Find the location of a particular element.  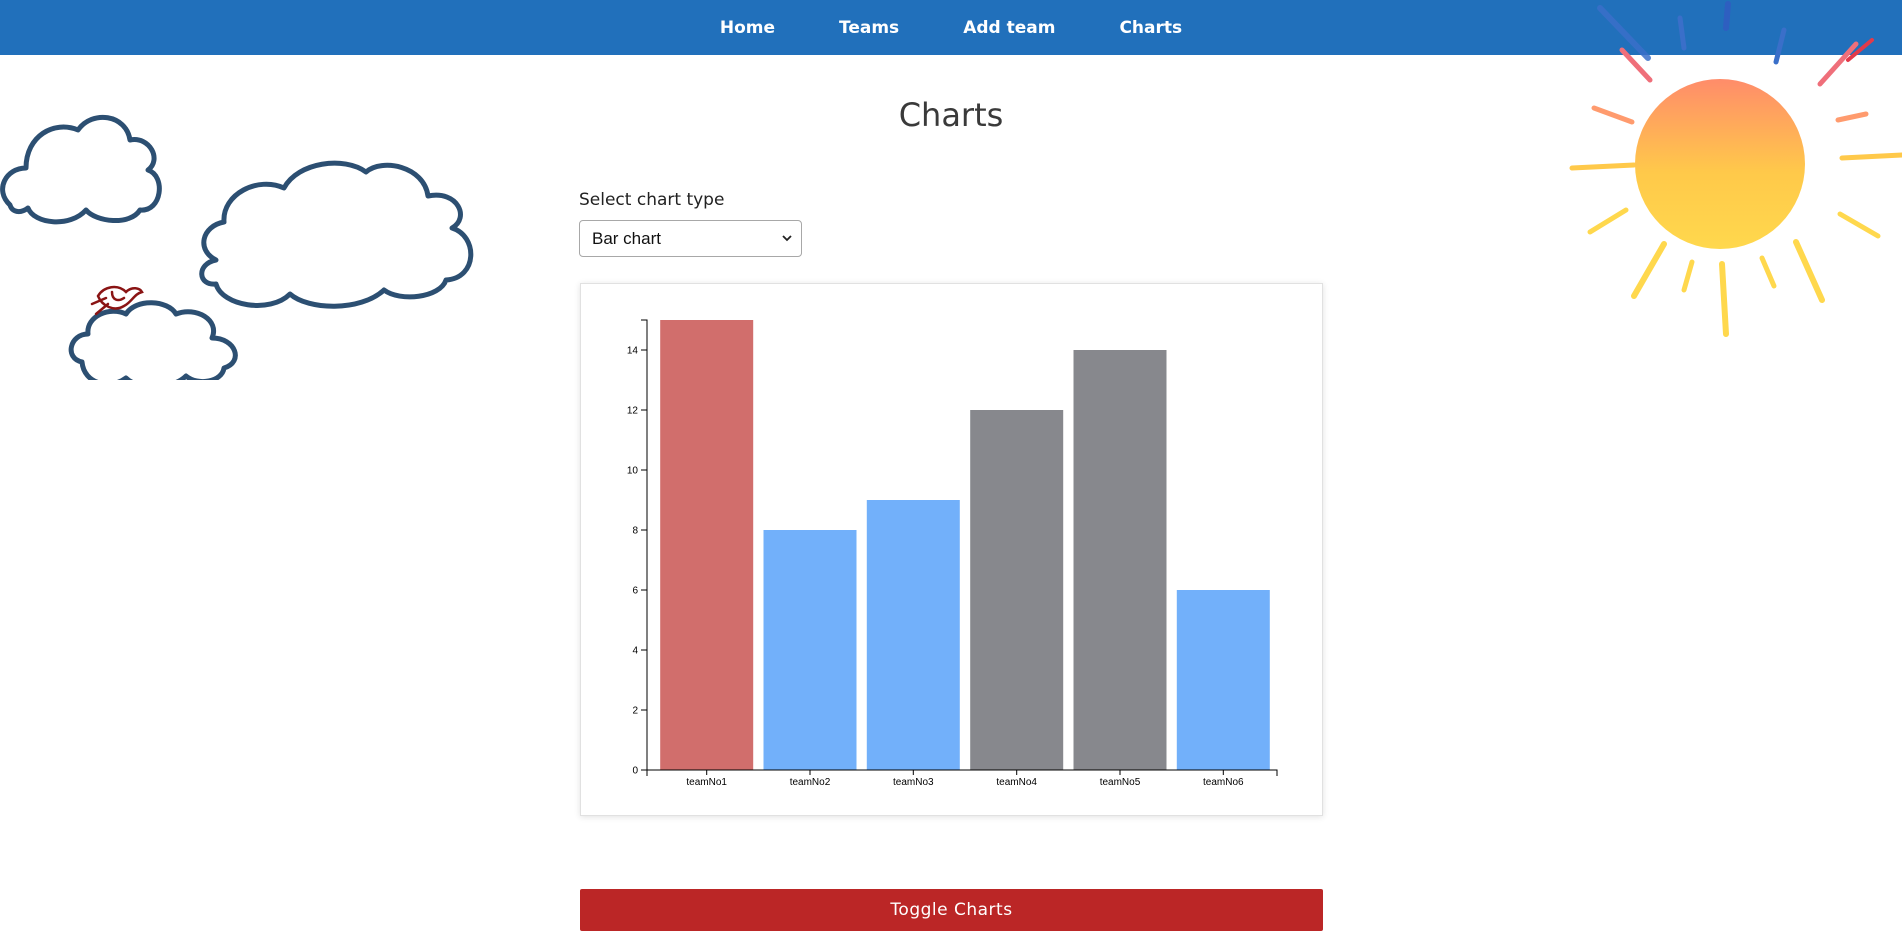

nav-links: Home Teams Add team Charts is located at coordinates (951, 28).